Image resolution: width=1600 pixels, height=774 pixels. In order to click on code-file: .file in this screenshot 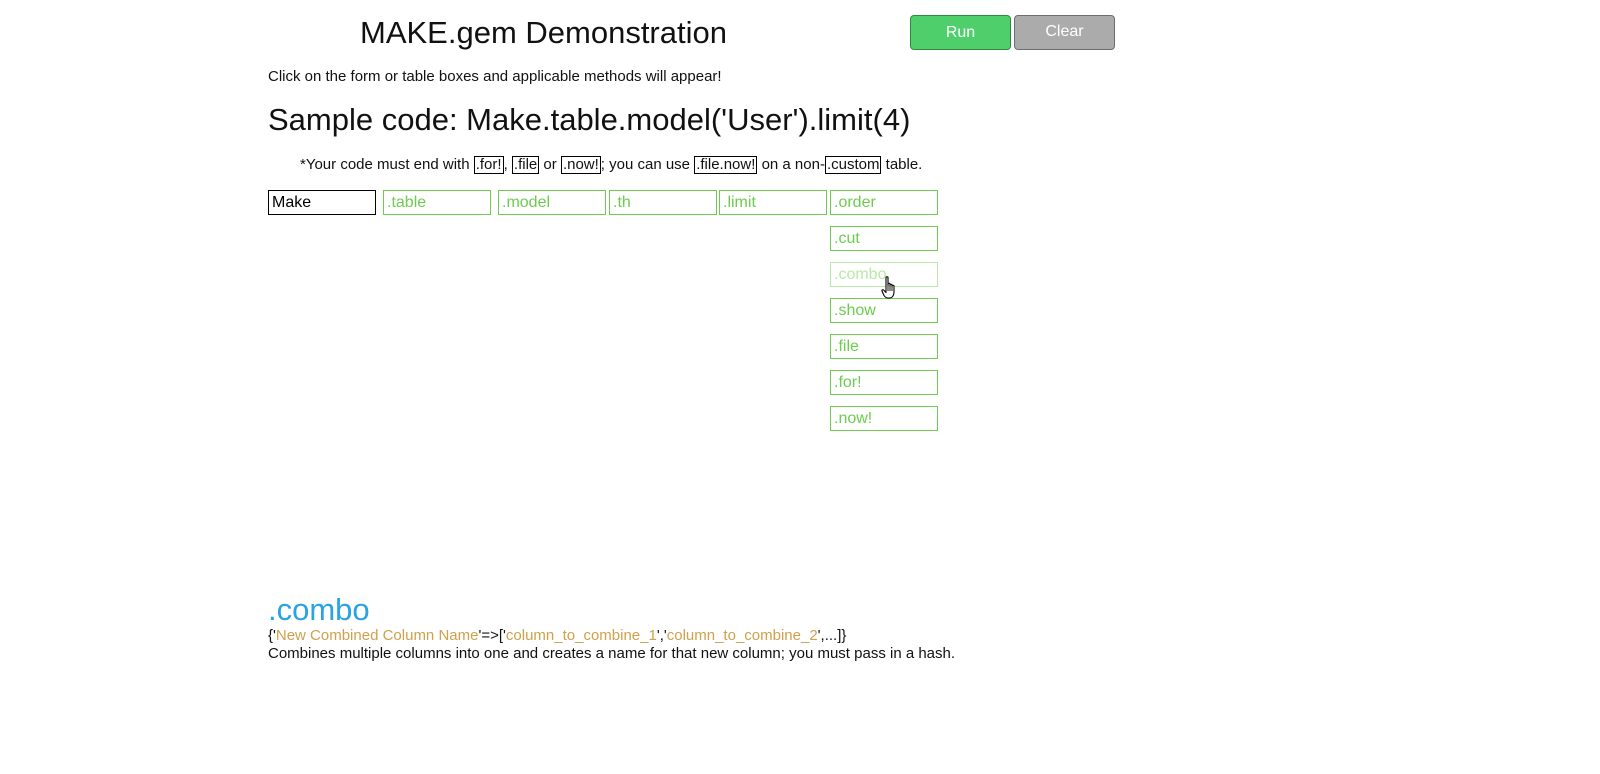, I will do `click(525, 165)`.